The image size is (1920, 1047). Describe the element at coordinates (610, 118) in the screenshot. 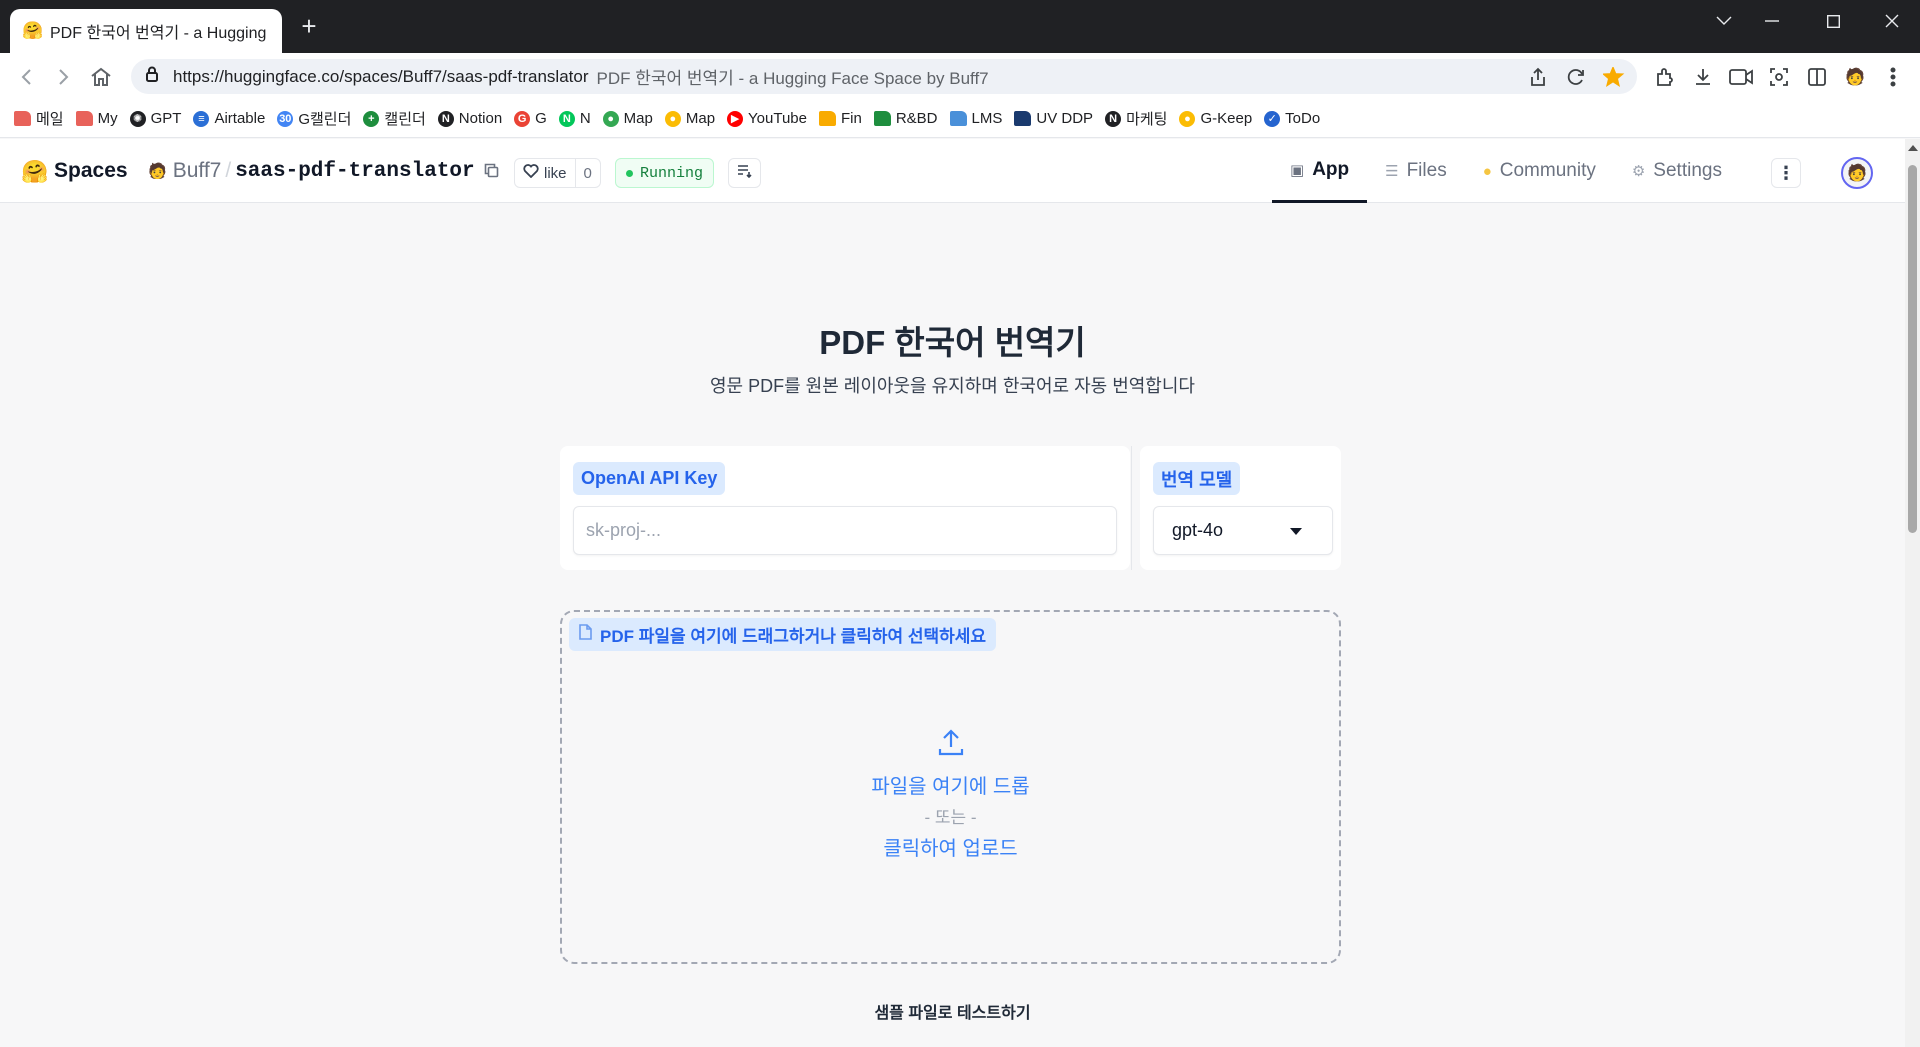

I see `map-pin-icon: ●` at that location.